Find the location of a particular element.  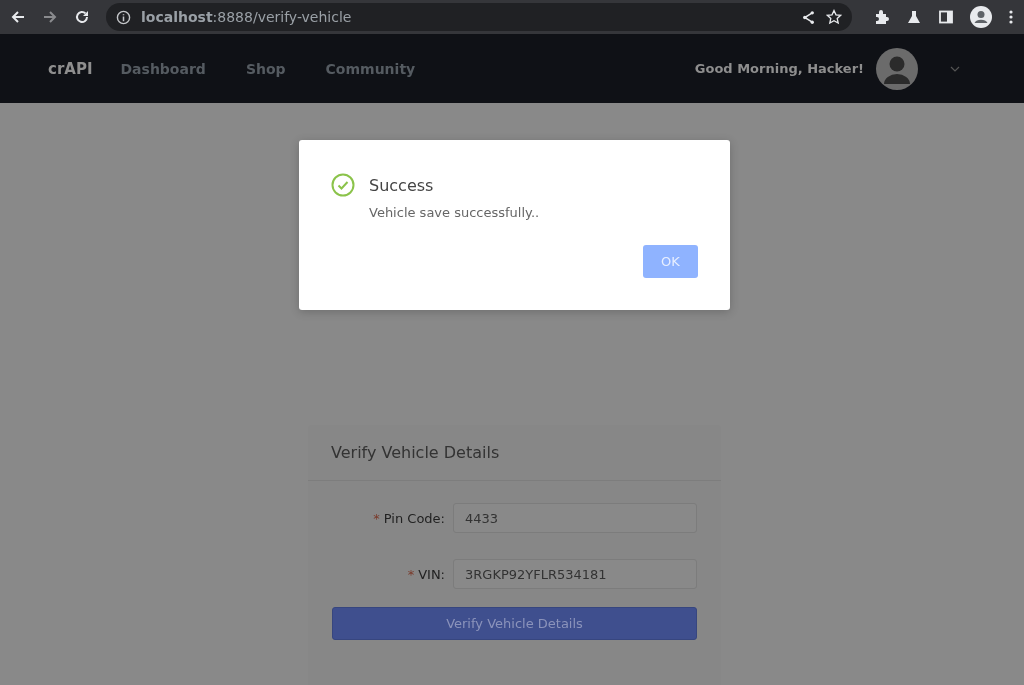

star-icon is located at coordinates (834, 17).